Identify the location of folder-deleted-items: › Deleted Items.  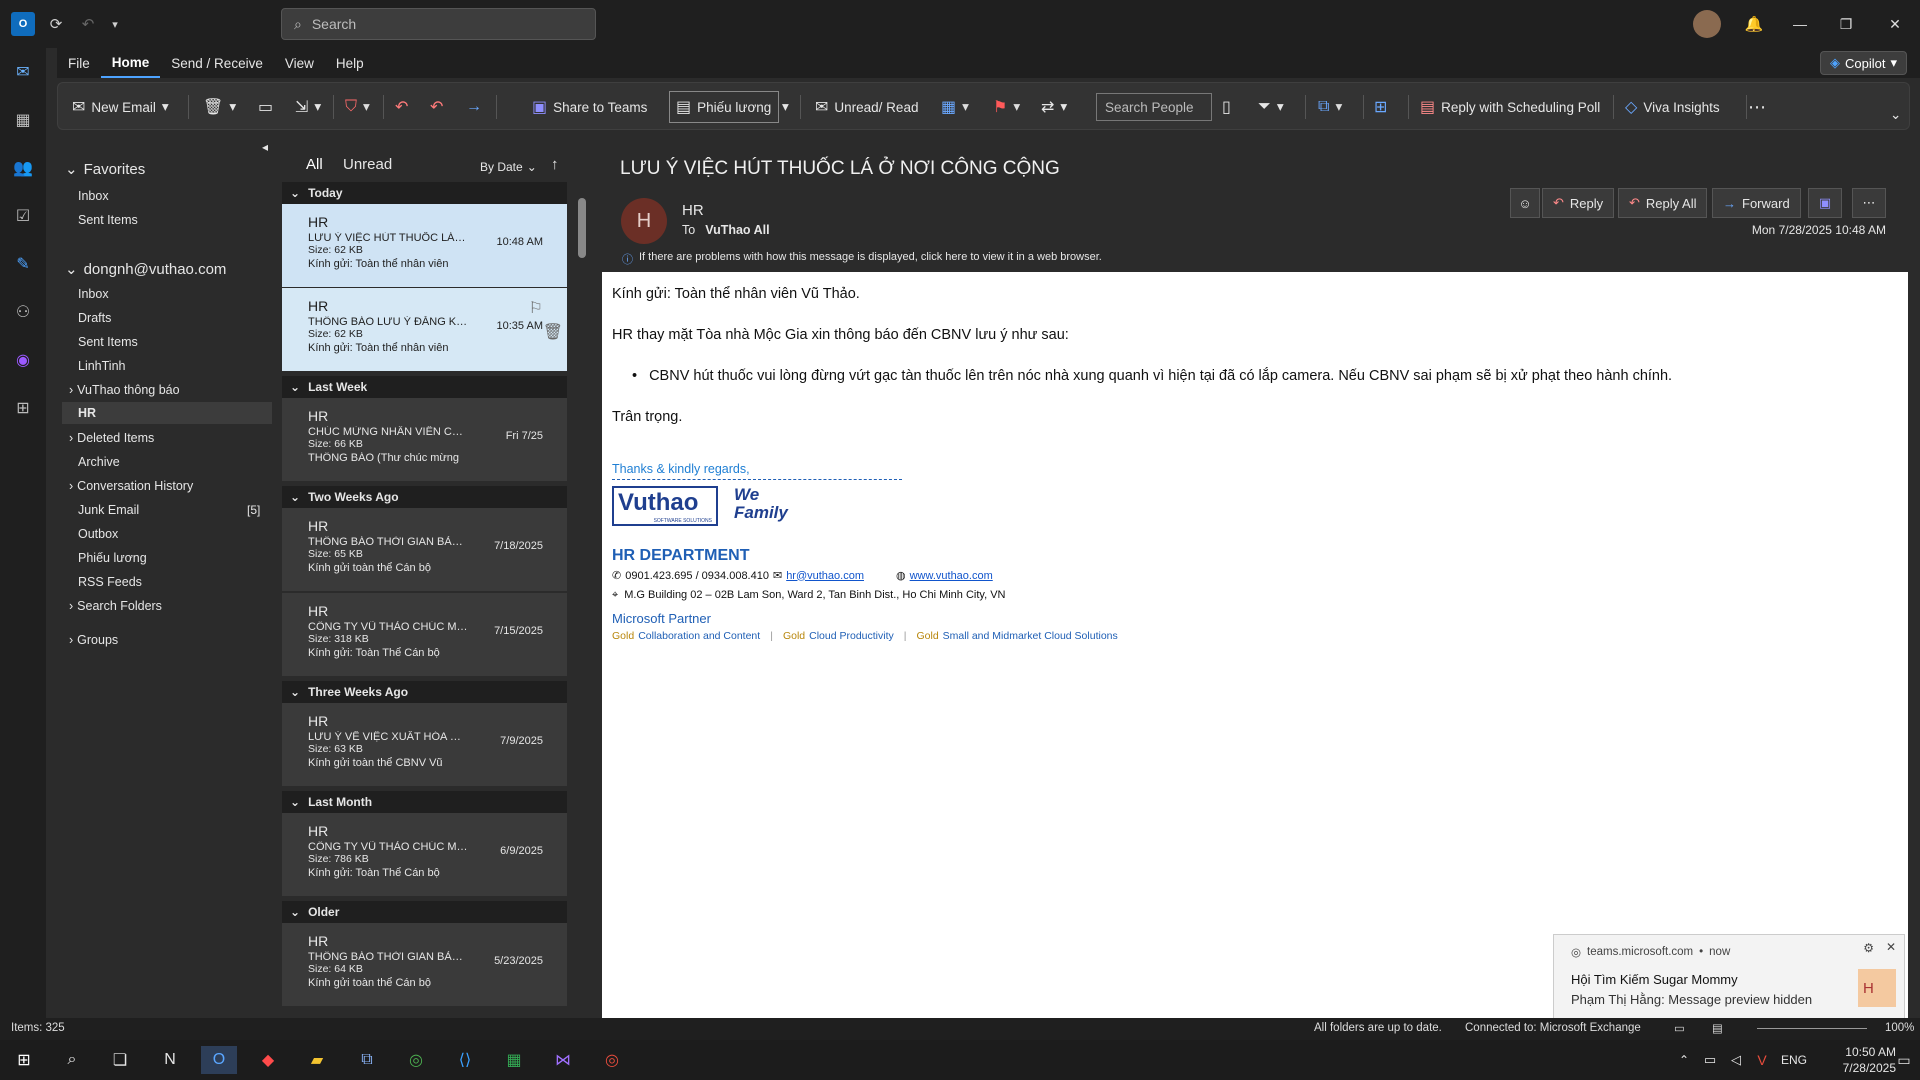
(111, 438).